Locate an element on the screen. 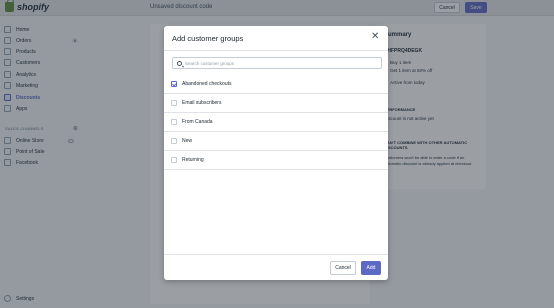 This screenshot has height=308, width=554. modal-footer-divider is located at coordinates (276, 254).